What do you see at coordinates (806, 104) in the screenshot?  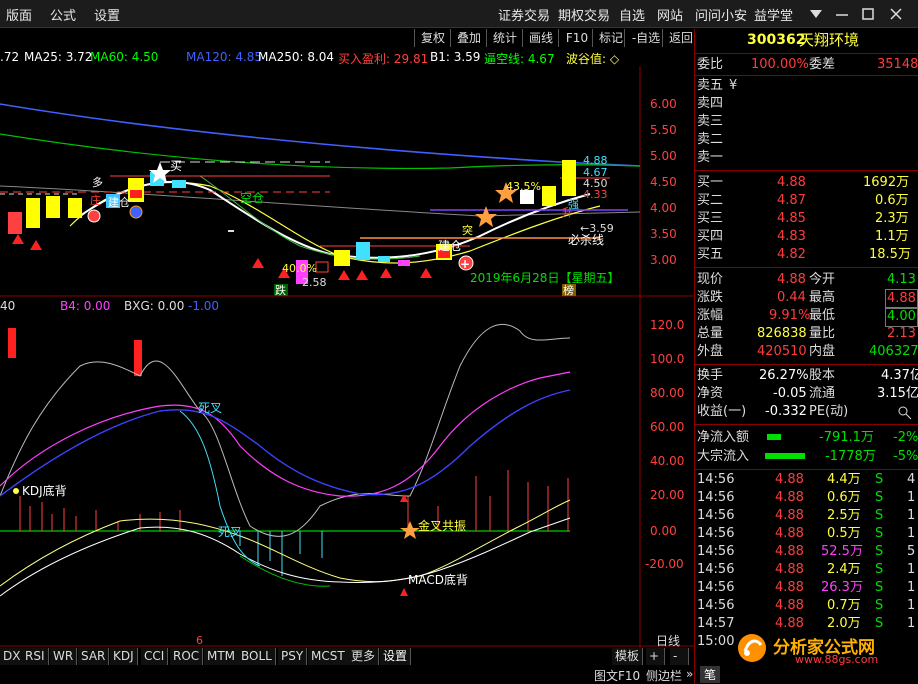 I see `sell-4: 卖四` at bounding box center [806, 104].